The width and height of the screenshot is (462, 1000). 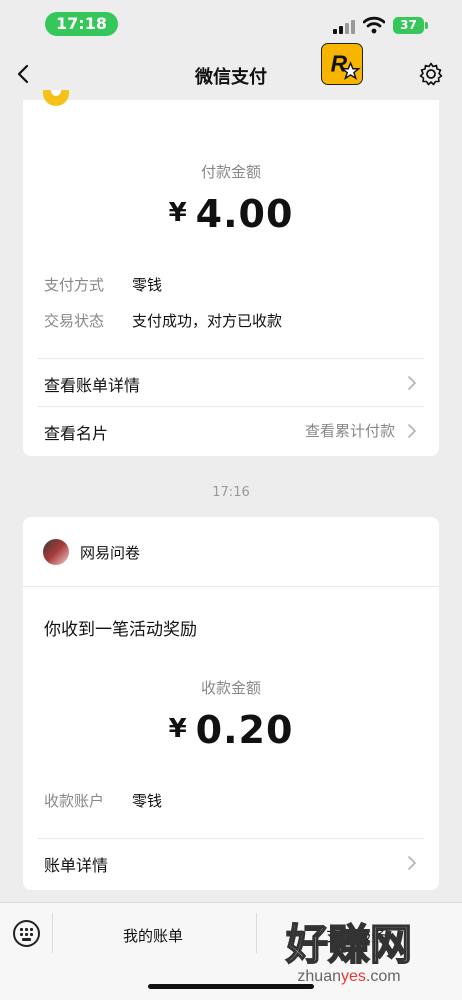 What do you see at coordinates (231, 986) in the screenshot?
I see `home-indicator` at bounding box center [231, 986].